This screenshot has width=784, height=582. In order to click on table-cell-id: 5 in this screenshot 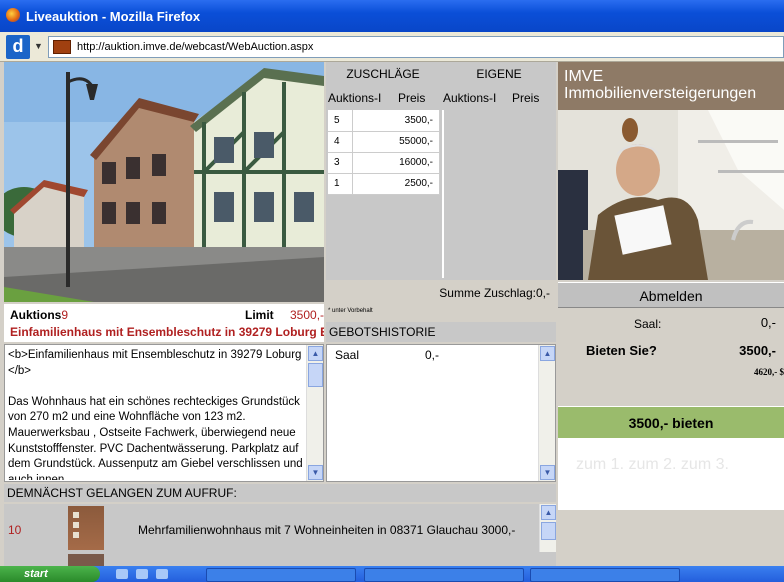, I will do `click(340, 121)`.